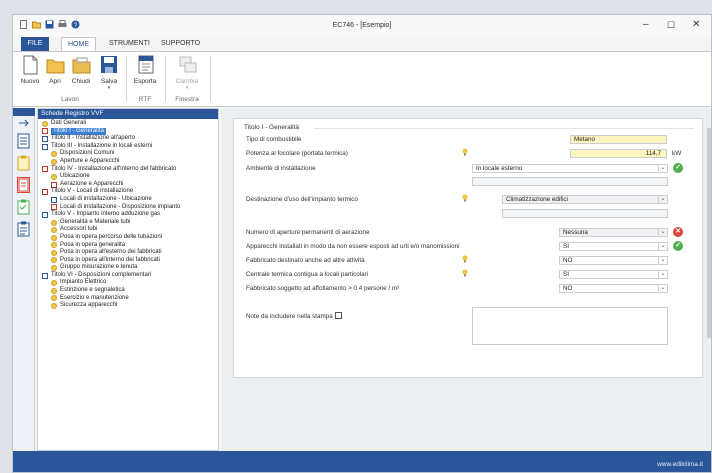  Describe the element at coordinates (30, 70) in the screenshot. I see `nuovo-button: Nuovo` at that location.